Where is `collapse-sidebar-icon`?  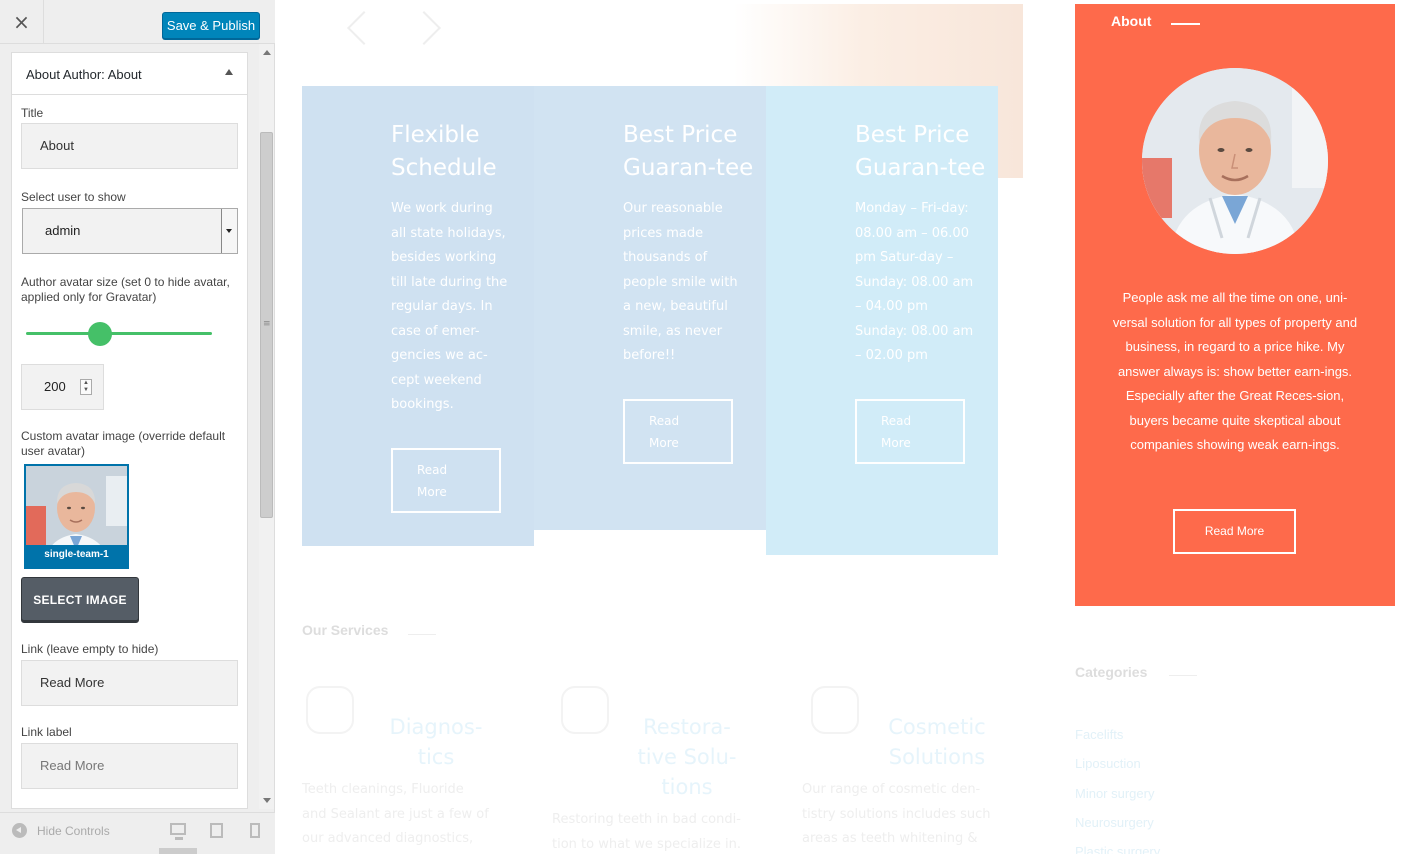
collapse-sidebar-icon is located at coordinates (19, 830).